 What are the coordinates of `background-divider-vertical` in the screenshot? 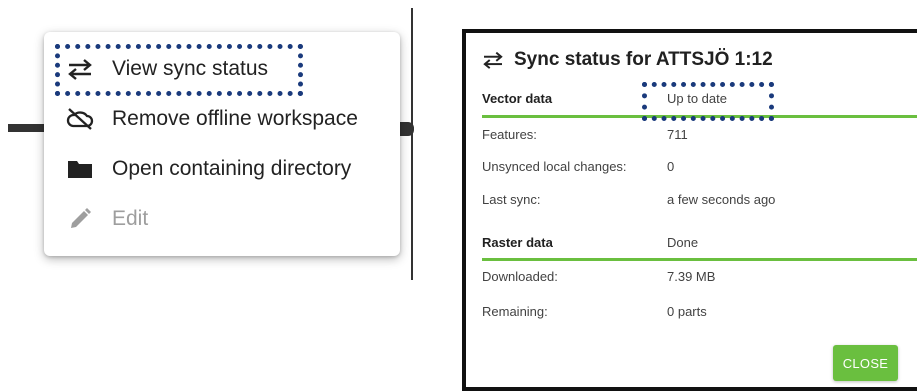 It's located at (412, 144).